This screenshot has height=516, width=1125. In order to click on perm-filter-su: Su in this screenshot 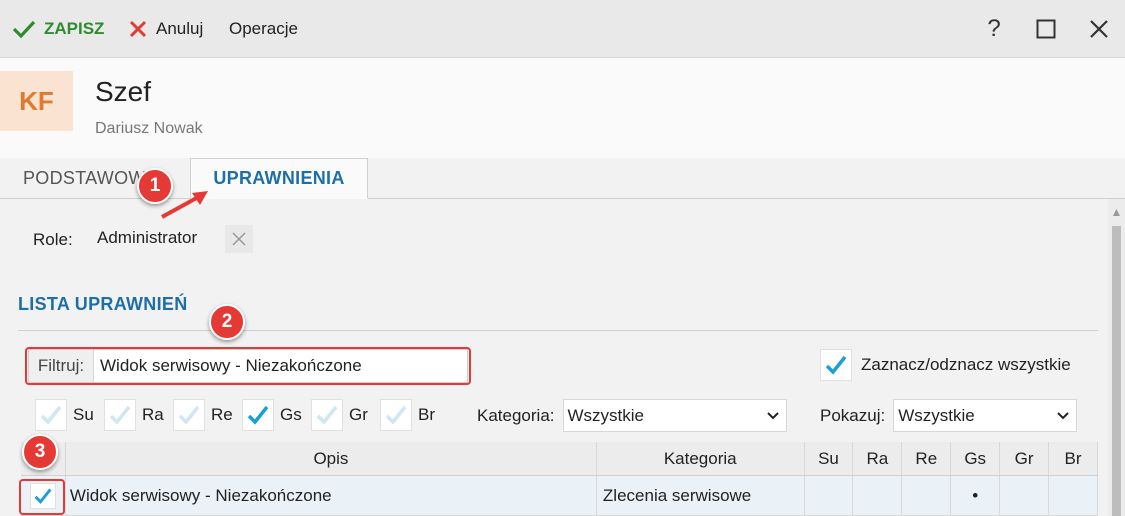, I will do `click(68, 415)`.